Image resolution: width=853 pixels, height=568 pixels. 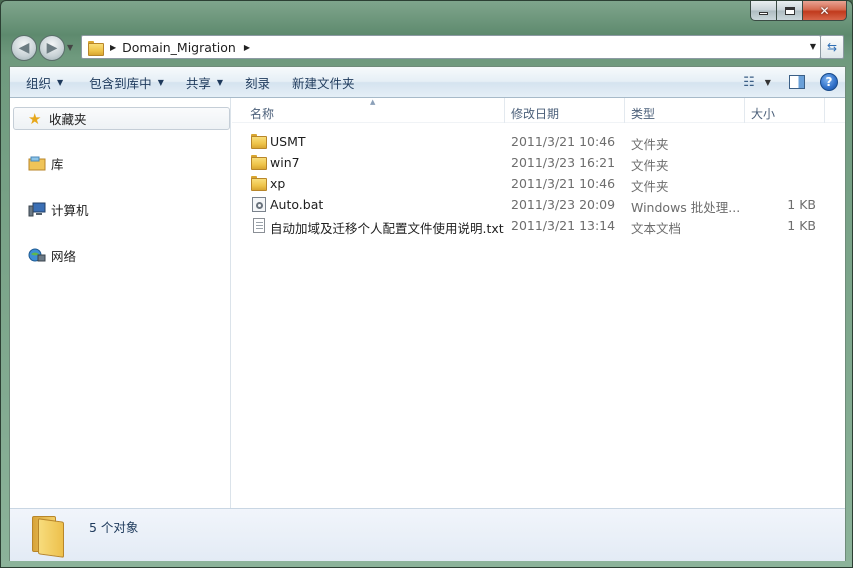 I want to click on organize-menu: 组织 ▼, so click(x=44, y=82).